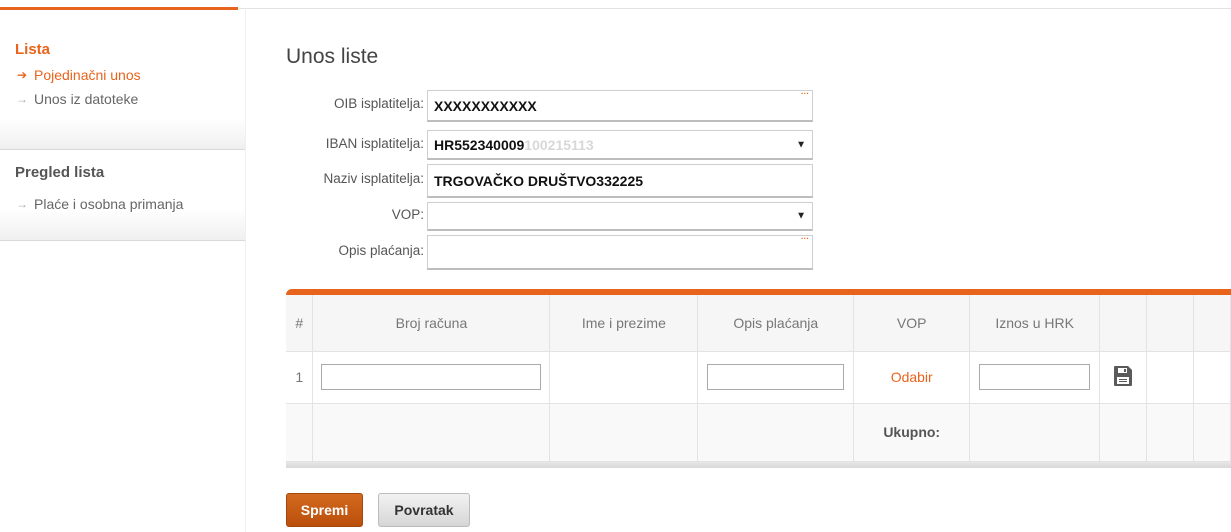 The width and height of the screenshot is (1231, 532). What do you see at coordinates (620, 106) in the screenshot?
I see `oib-field: XXXXXXXXXXX ···` at bounding box center [620, 106].